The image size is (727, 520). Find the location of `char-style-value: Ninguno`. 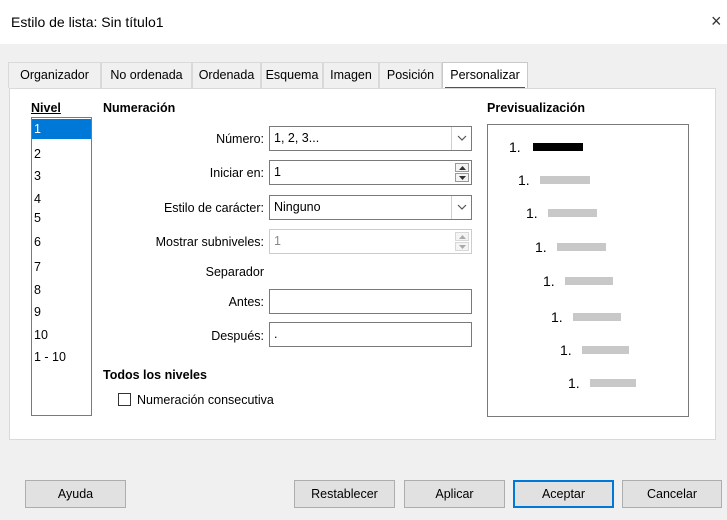

char-style-value: Ninguno is located at coordinates (297, 207).